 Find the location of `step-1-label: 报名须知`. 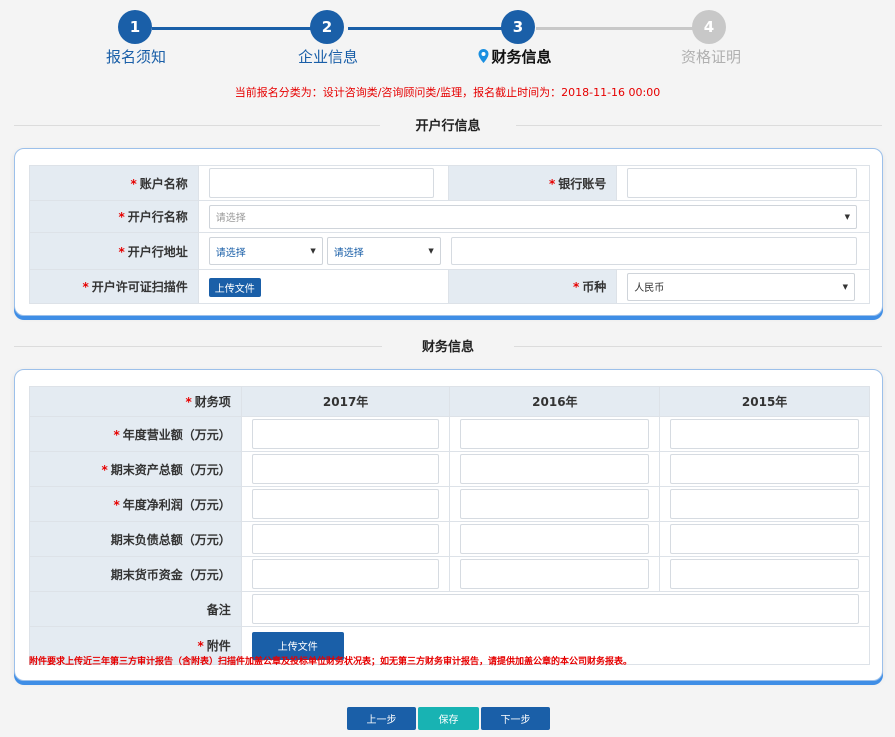

step-1-label: 报名须知 is located at coordinates (136, 57).